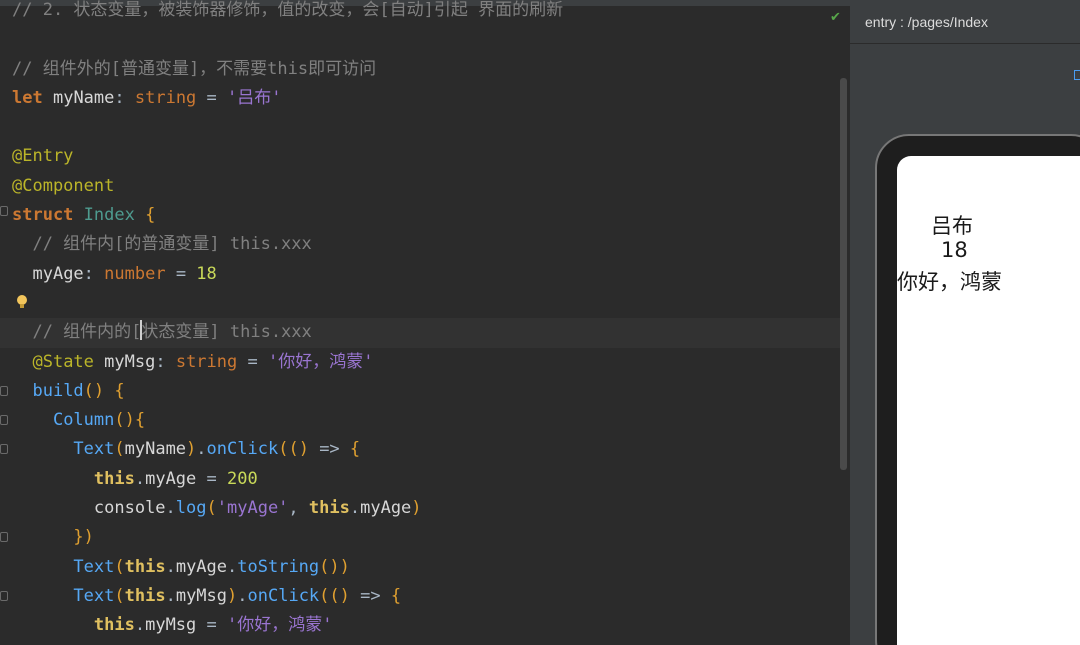 This screenshot has height=645, width=1080. I want to click on code-text: myAge: number = 18, so click(124, 273).